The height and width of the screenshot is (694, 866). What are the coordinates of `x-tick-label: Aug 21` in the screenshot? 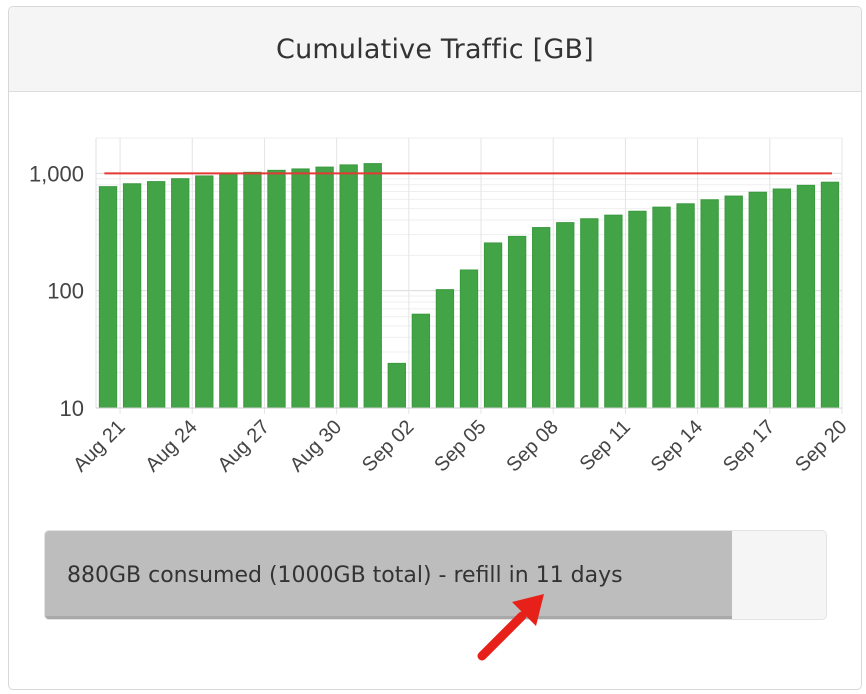 It's located at (99, 446).